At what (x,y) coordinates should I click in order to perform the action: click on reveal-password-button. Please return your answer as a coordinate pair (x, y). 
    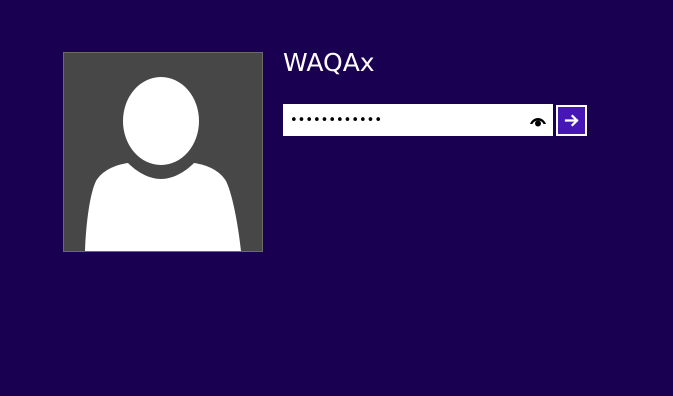
    Looking at the image, I should click on (538, 120).